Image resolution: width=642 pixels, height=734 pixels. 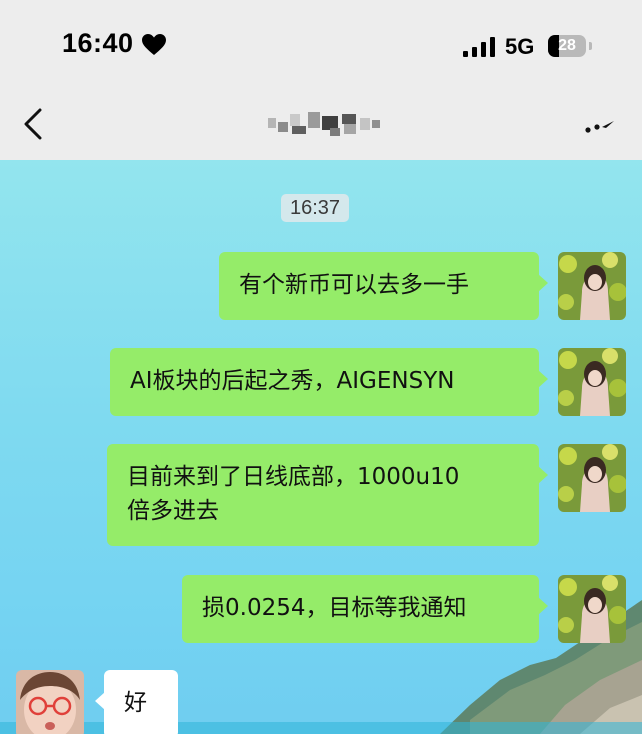 I want to click on outgoing-message-bubble: 目前来到了日线底部，1000u10 倍多进去, so click(x=327, y=495).